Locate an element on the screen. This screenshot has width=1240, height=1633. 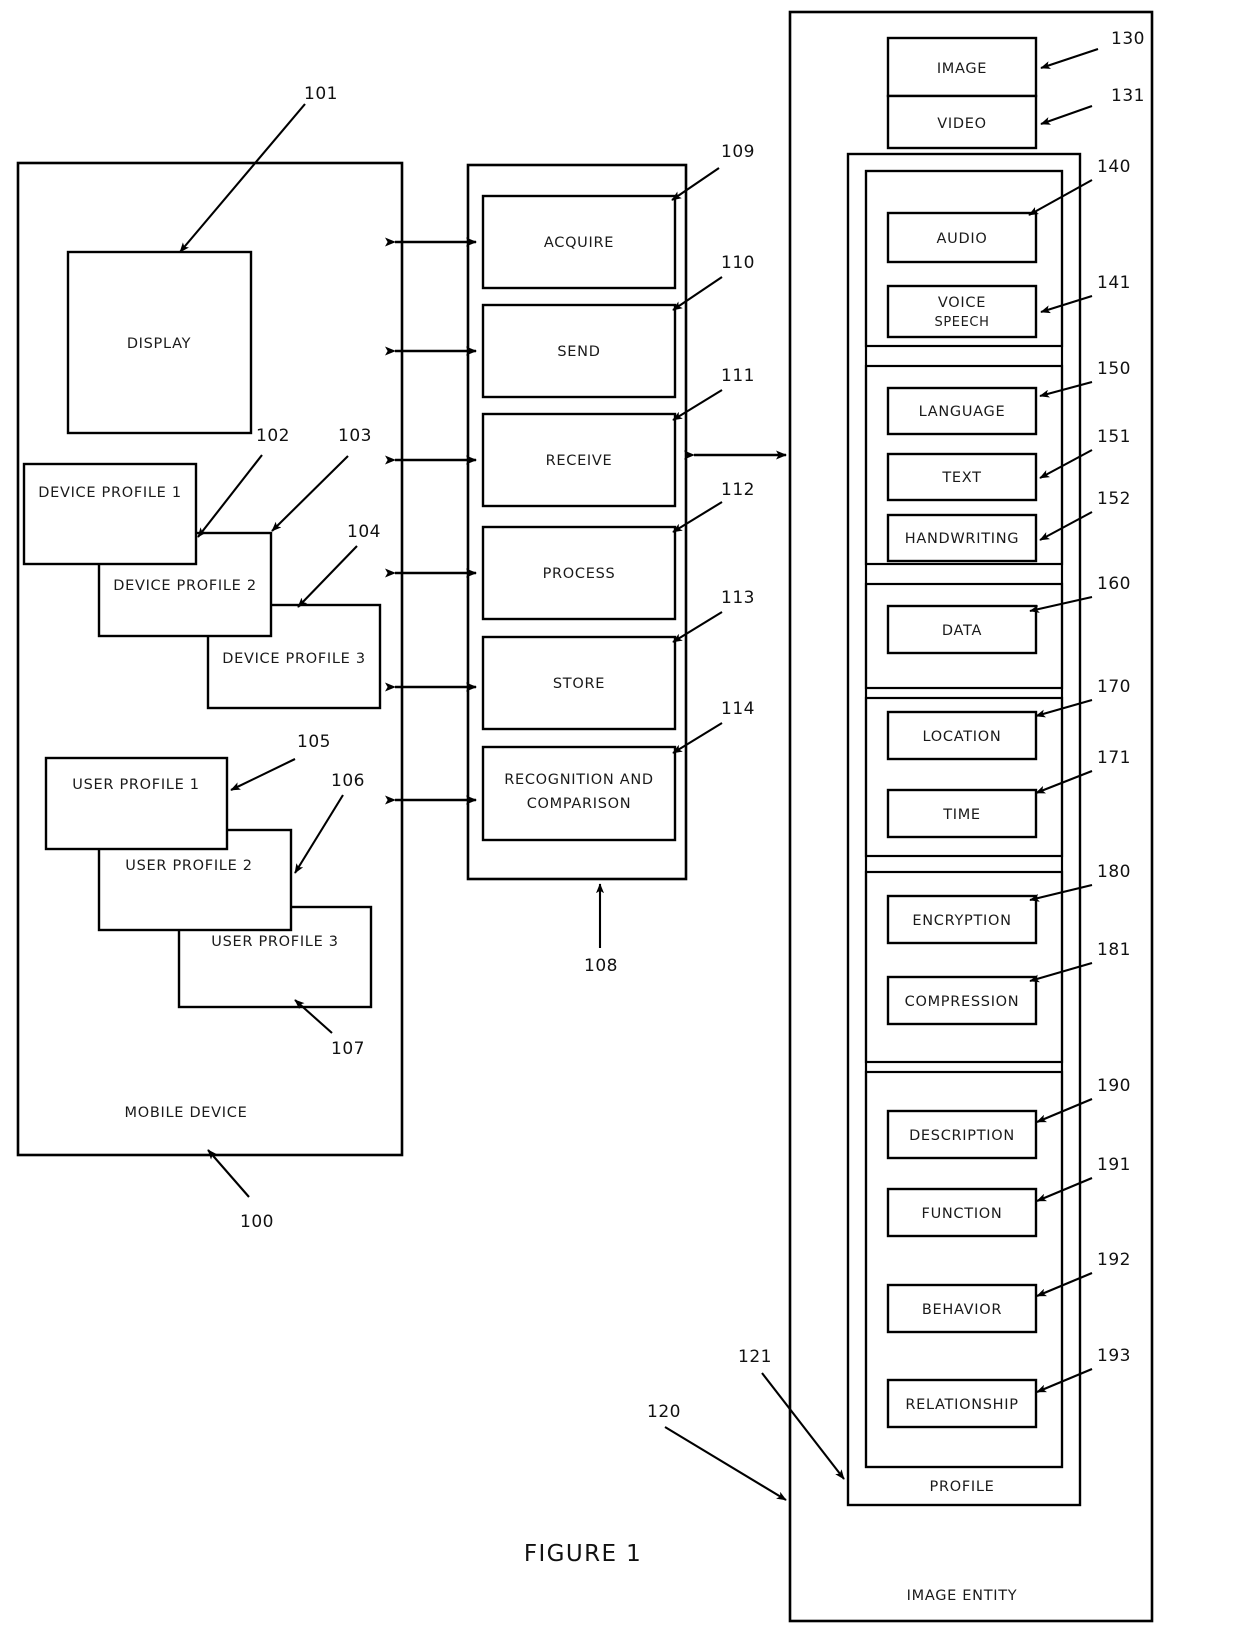
ref-100: 100 is located at coordinates (257, 1222).